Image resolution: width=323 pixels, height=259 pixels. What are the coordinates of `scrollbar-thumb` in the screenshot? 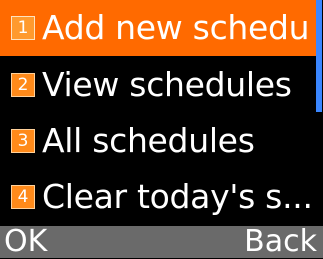 It's located at (319, 56).